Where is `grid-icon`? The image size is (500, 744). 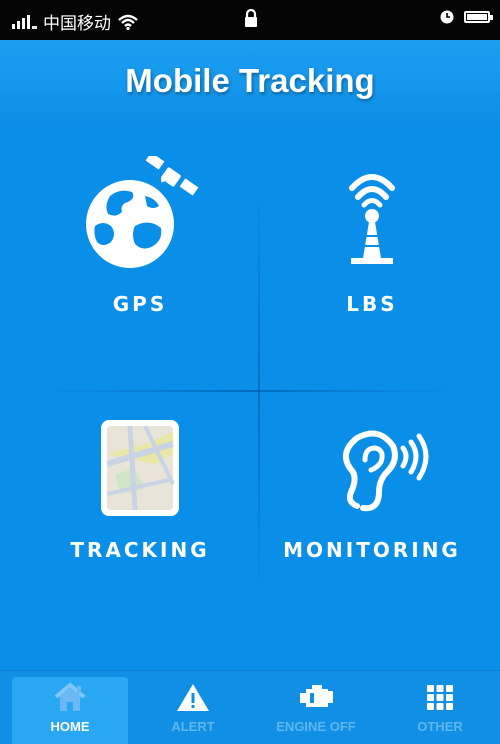 grid-icon is located at coordinates (440, 697).